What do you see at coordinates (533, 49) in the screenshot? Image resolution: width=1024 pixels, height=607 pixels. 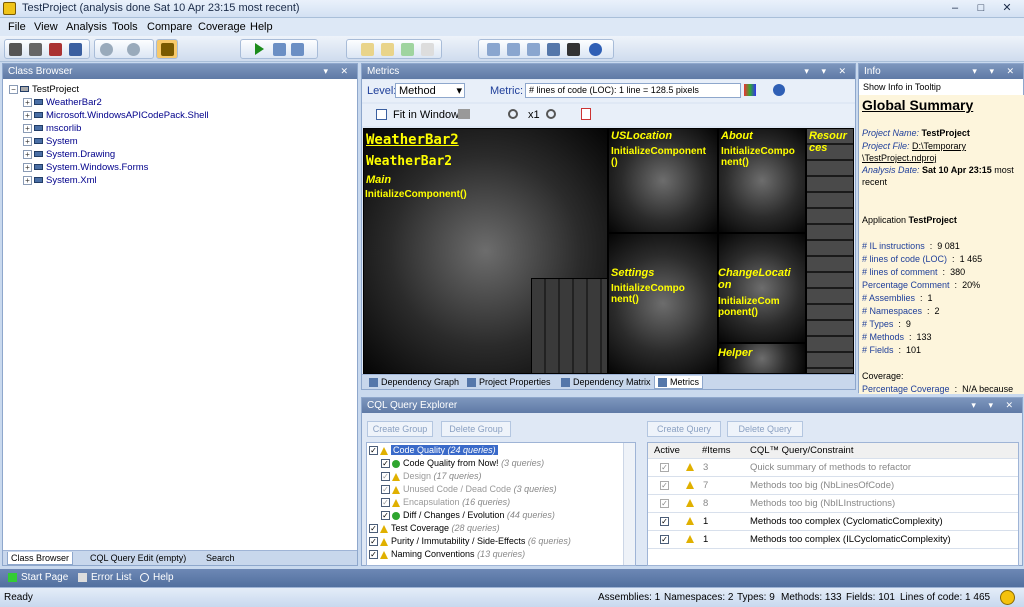 I see `table-icon` at bounding box center [533, 49].